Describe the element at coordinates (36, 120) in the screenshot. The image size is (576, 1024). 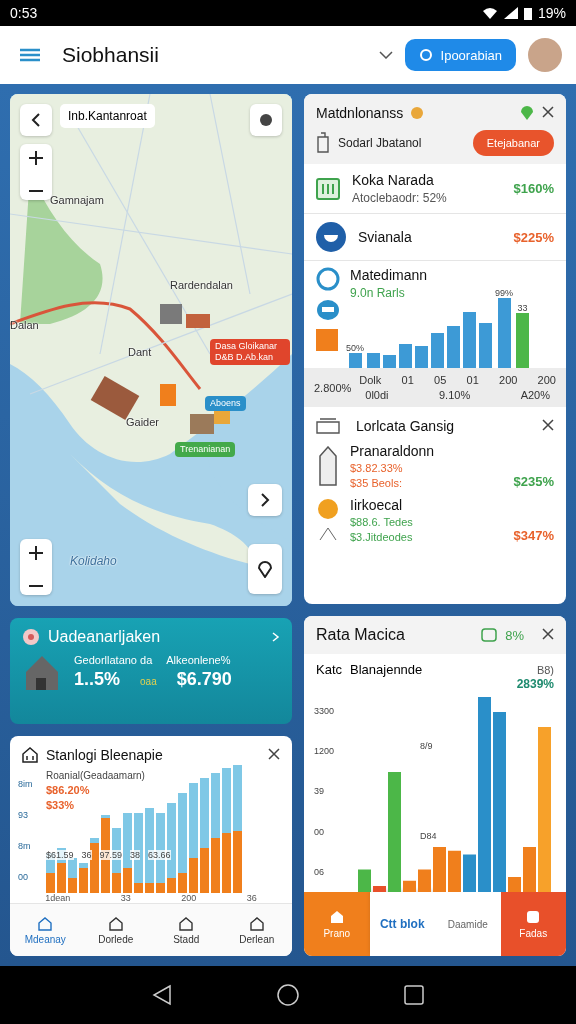
I see `back-button` at that location.